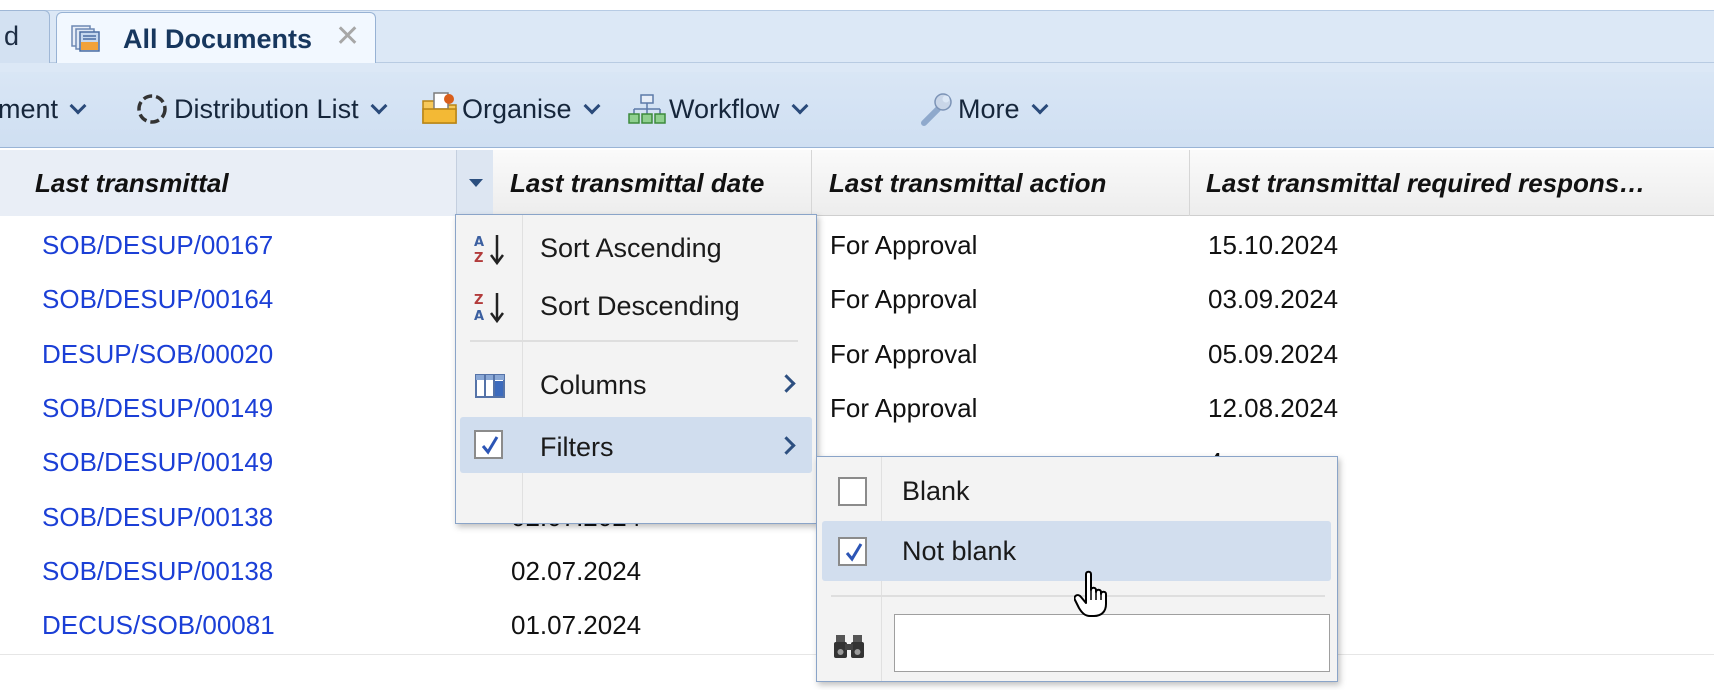 The height and width of the screenshot is (690, 1714). I want to click on filter-option-label: Blank, so click(936, 491).